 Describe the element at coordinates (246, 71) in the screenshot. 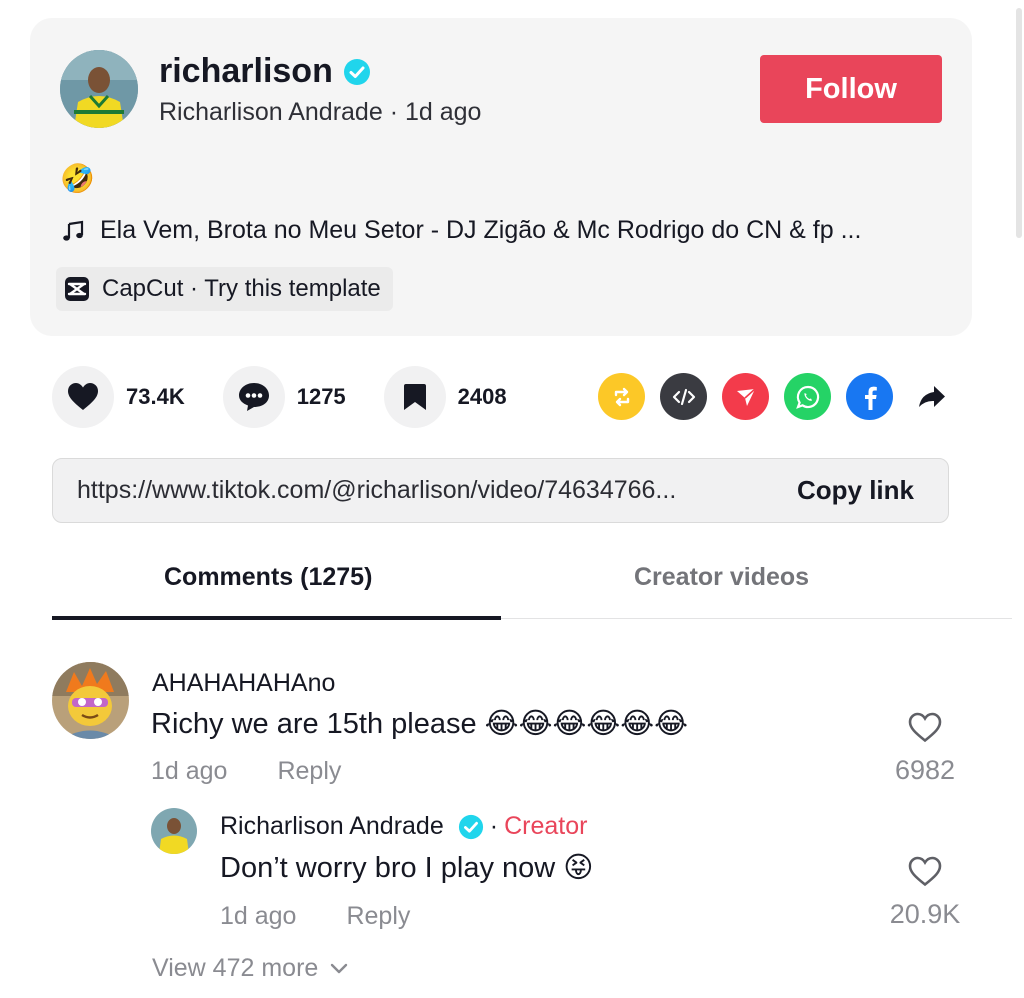

I see `author-username: richarlison` at that location.